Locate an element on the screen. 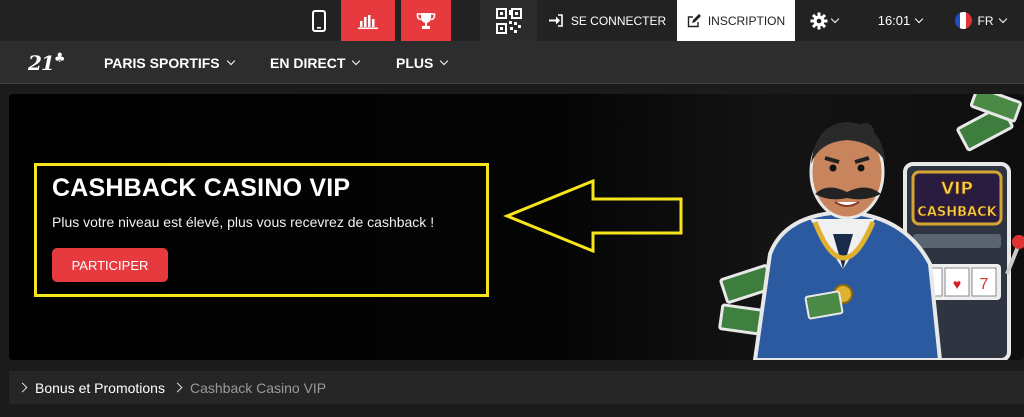 The height and width of the screenshot is (417, 1024). login-button: SE CONNECTER is located at coordinates (607, 20).